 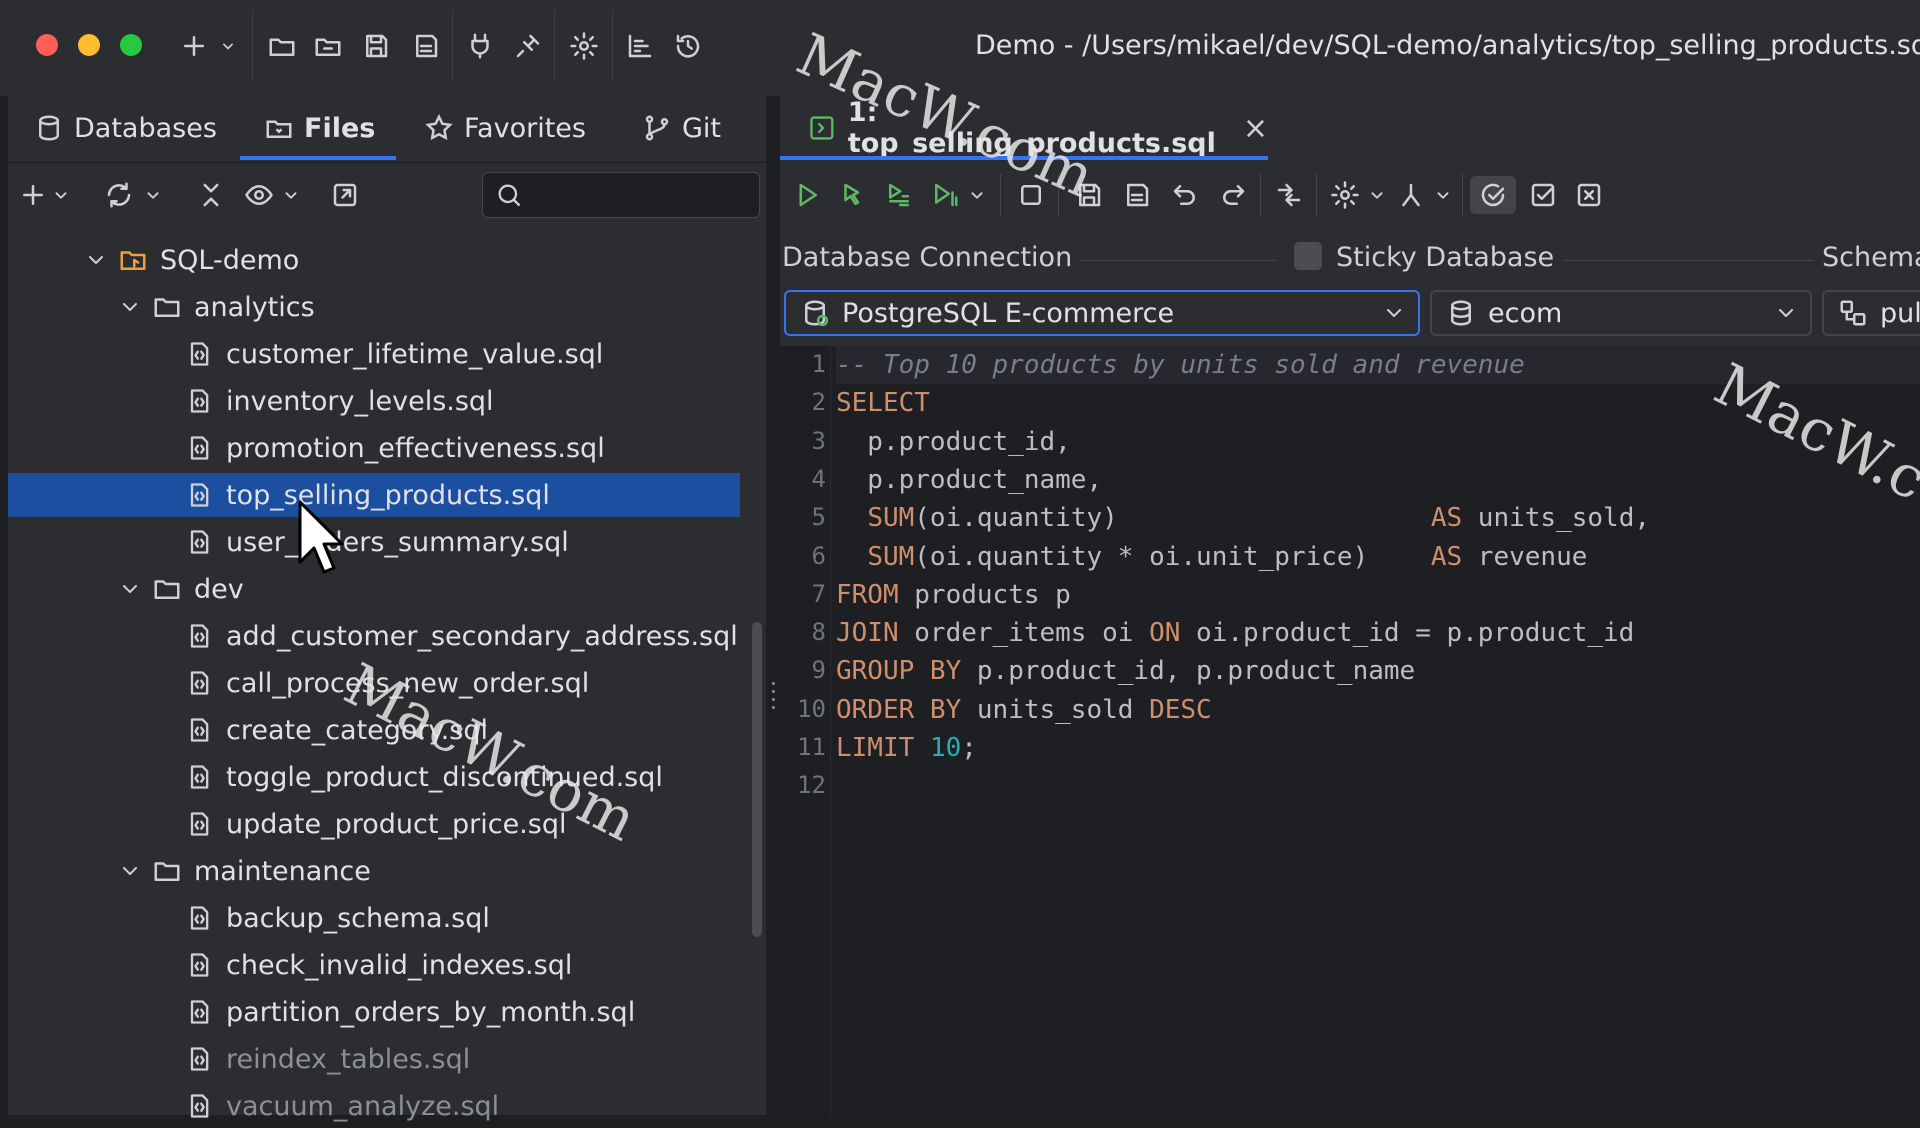 What do you see at coordinates (688, 46) in the screenshot?
I see `history-icon` at bounding box center [688, 46].